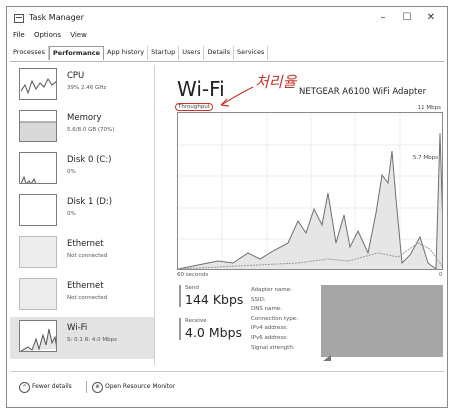 This screenshot has width=456, height=416. What do you see at coordinates (38, 84) in the screenshot?
I see `cpu-thumbnail-graph` at bounding box center [38, 84].